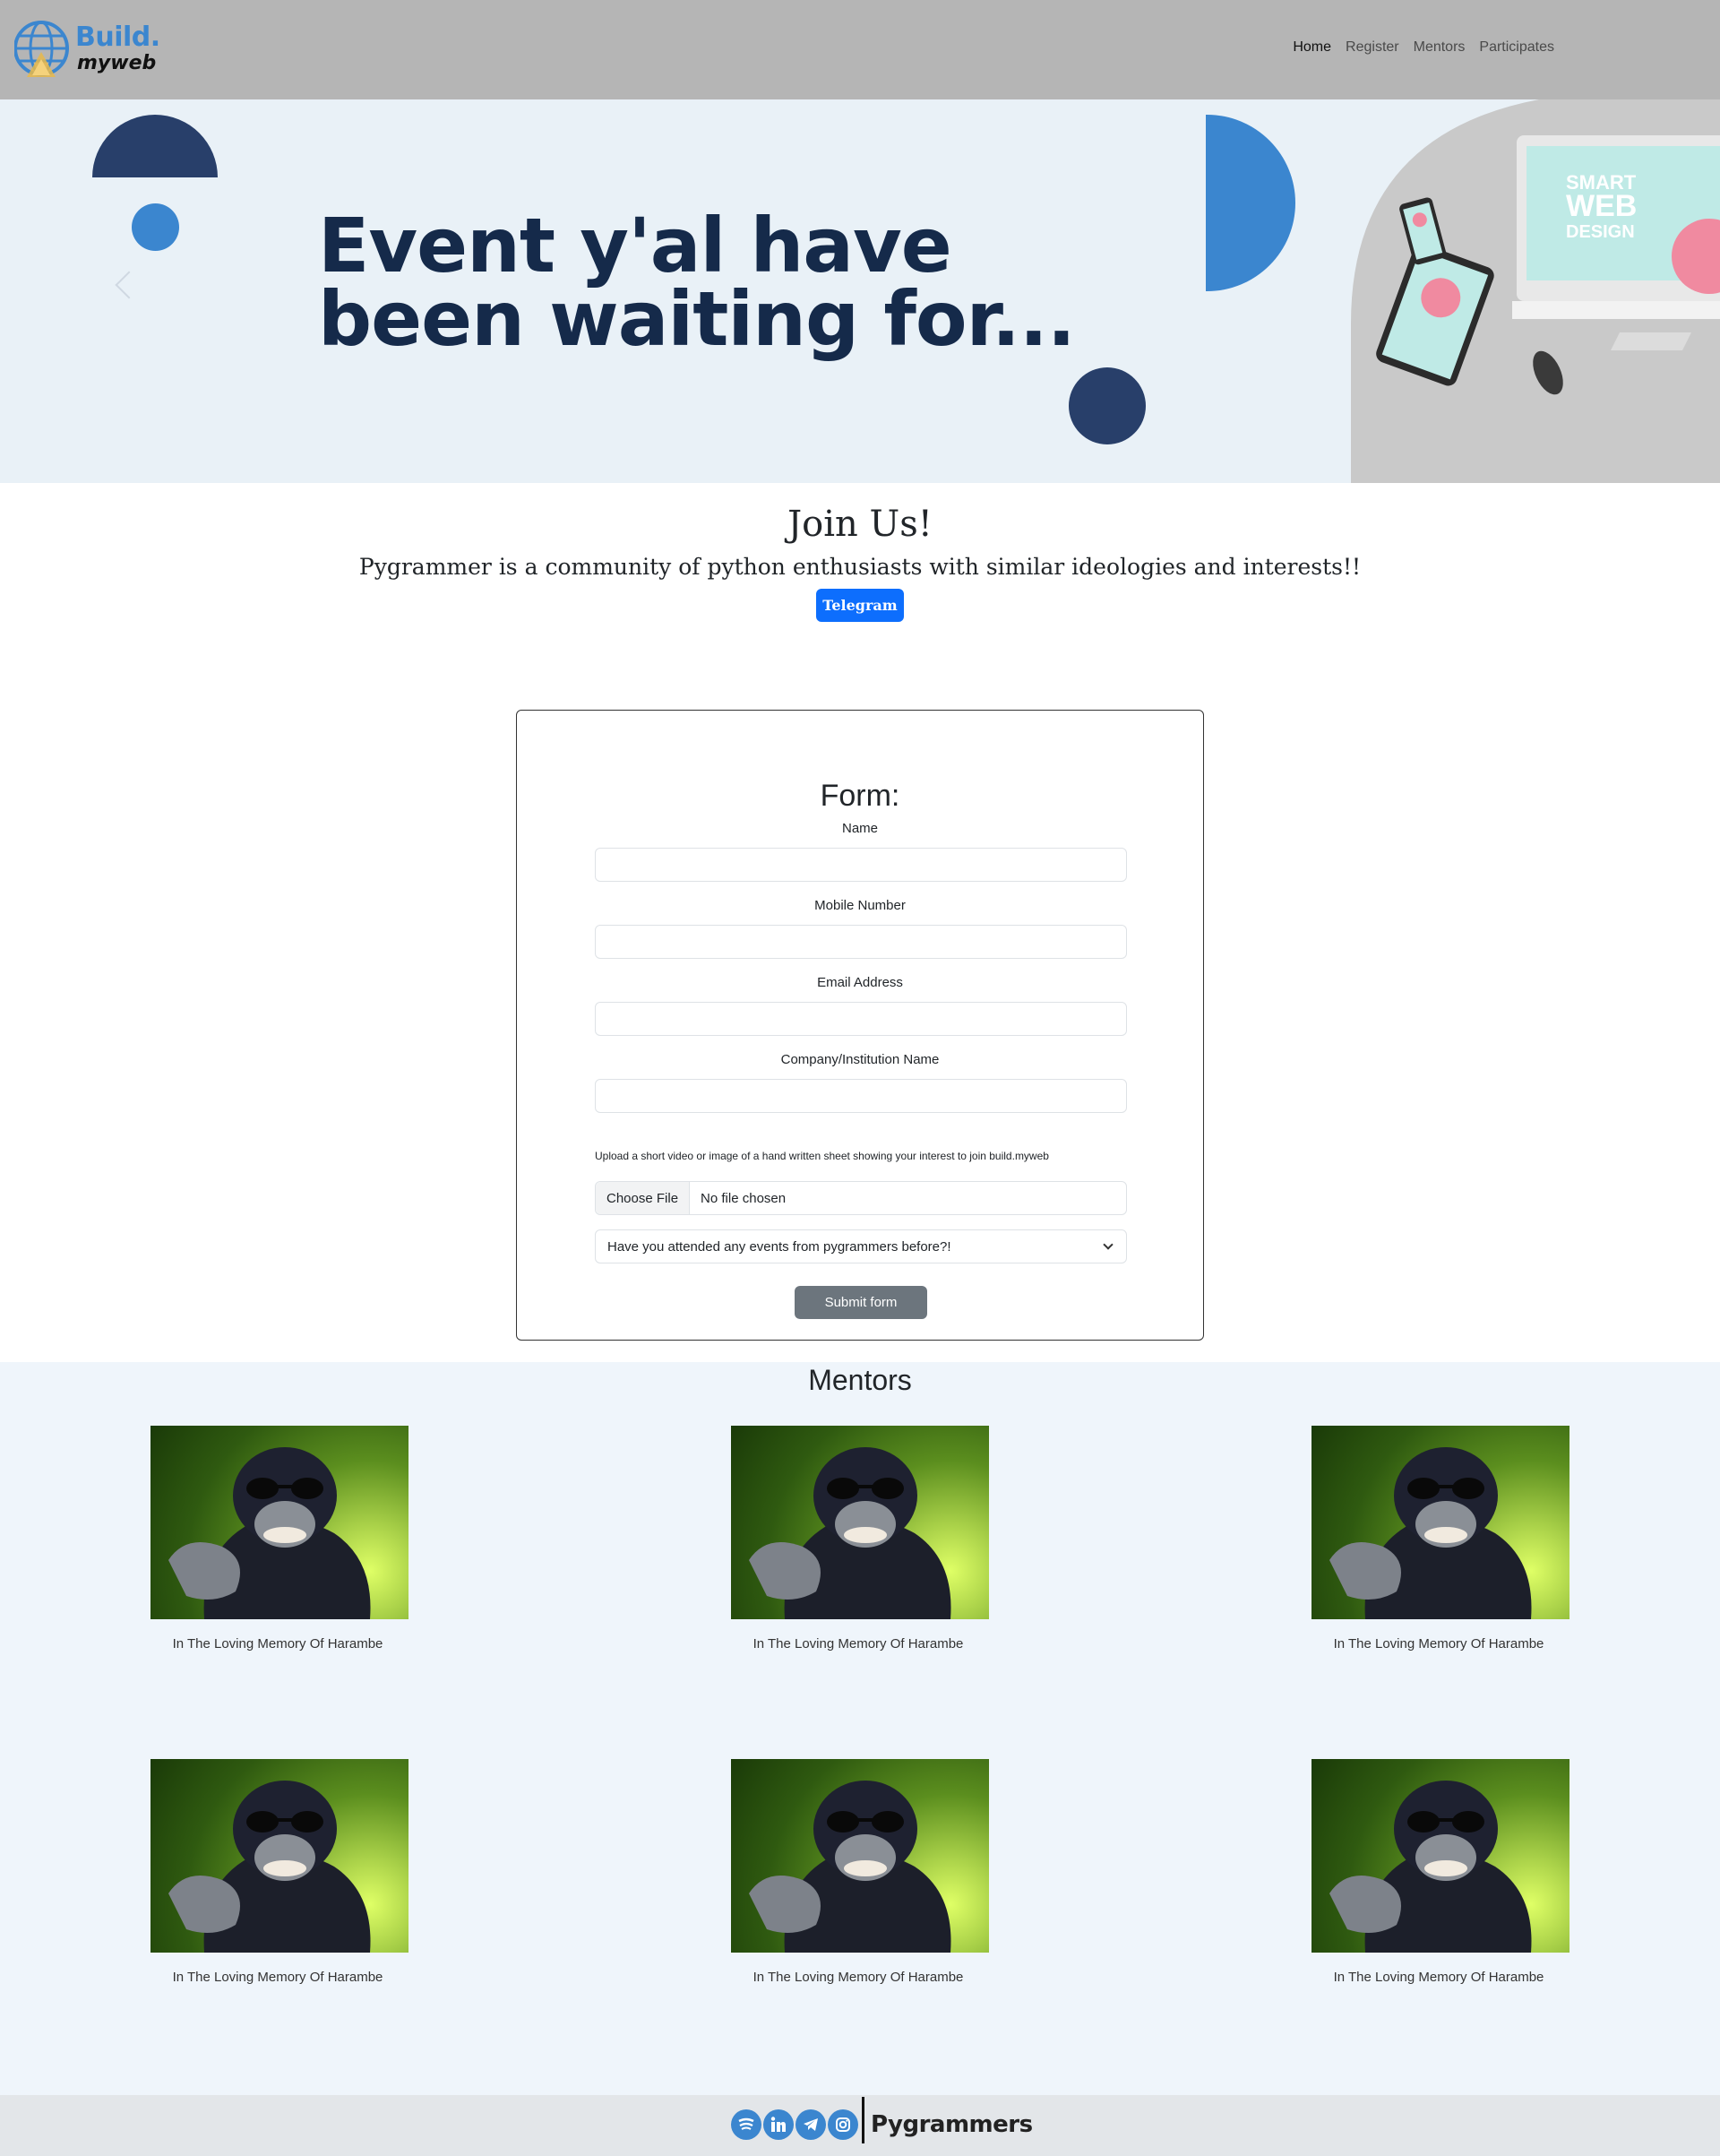 The image size is (1720, 2156). I want to click on submit-button: Submit form, so click(861, 1303).